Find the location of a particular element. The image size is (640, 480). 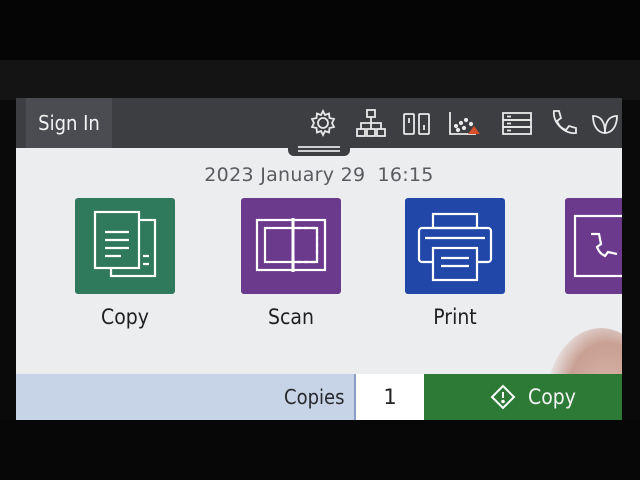

status-bar: Sign In is located at coordinates (319, 127).